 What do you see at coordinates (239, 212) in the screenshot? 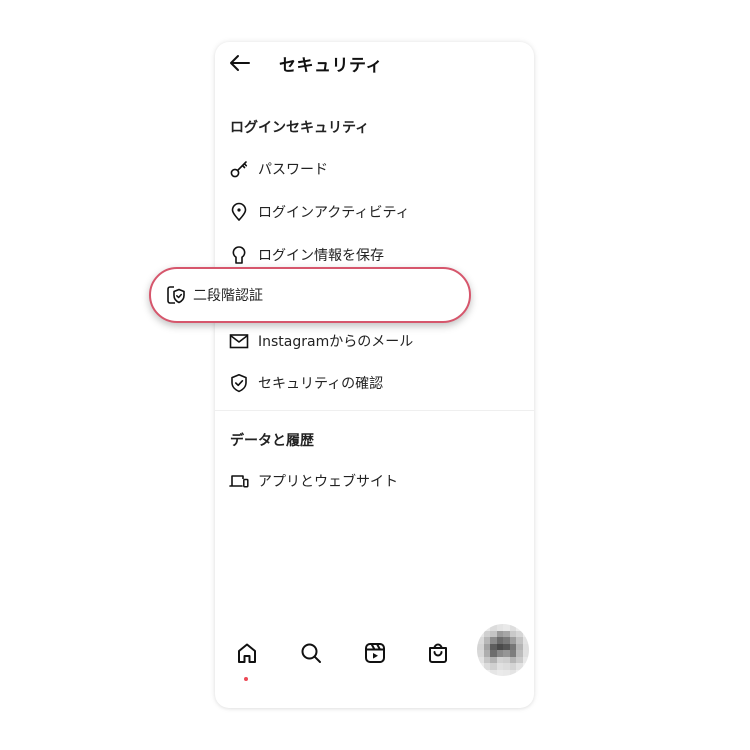
I see `location-pin-icon` at bounding box center [239, 212].